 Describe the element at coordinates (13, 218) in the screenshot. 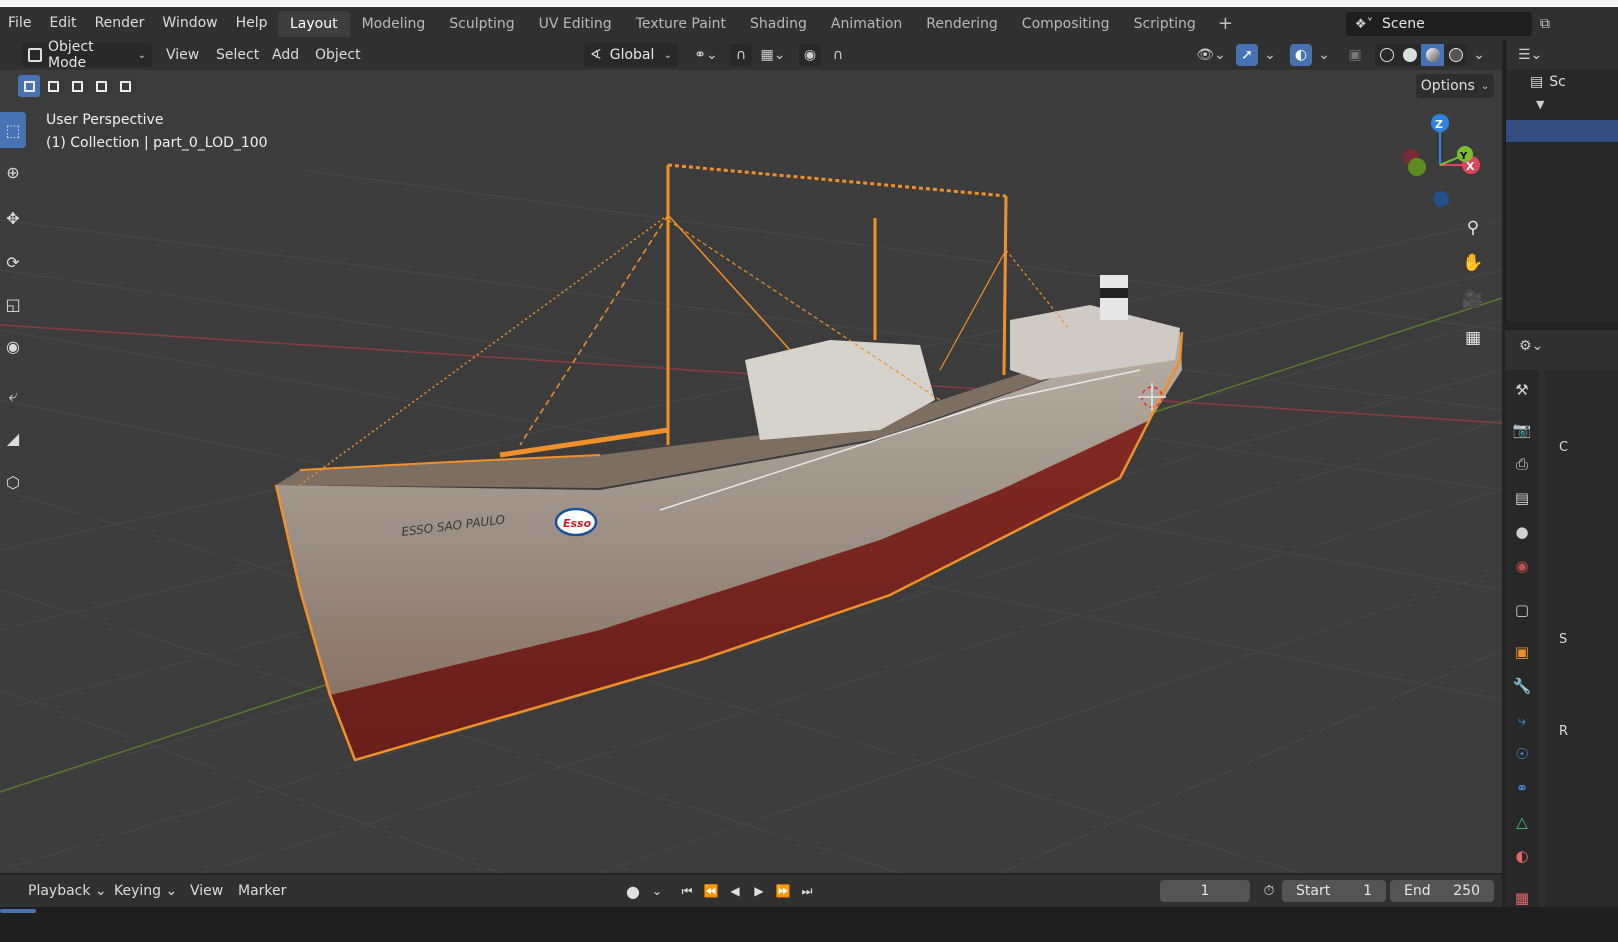

I see `move-tool-icon: ✥` at that location.